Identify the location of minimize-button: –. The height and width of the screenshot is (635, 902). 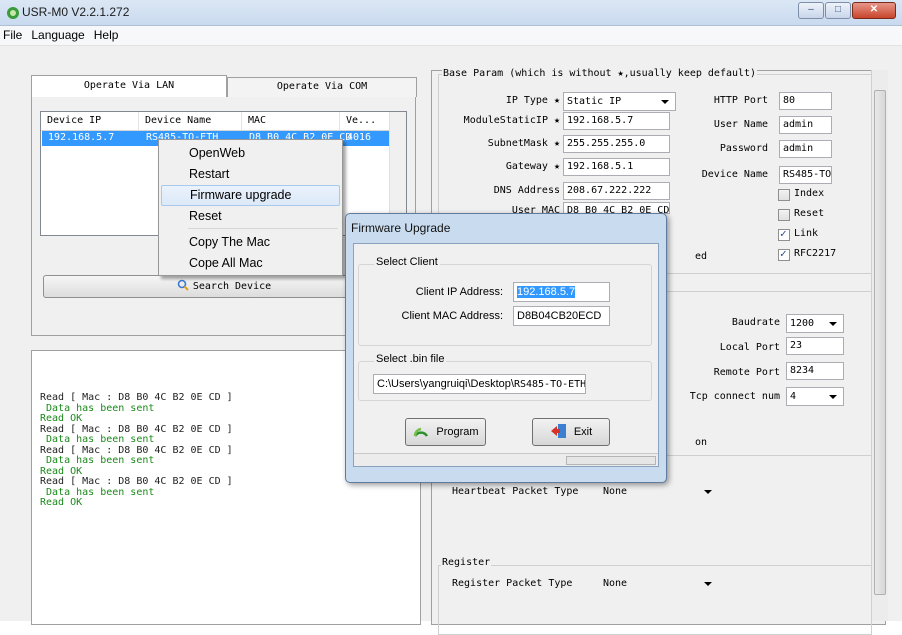
(811, 10).